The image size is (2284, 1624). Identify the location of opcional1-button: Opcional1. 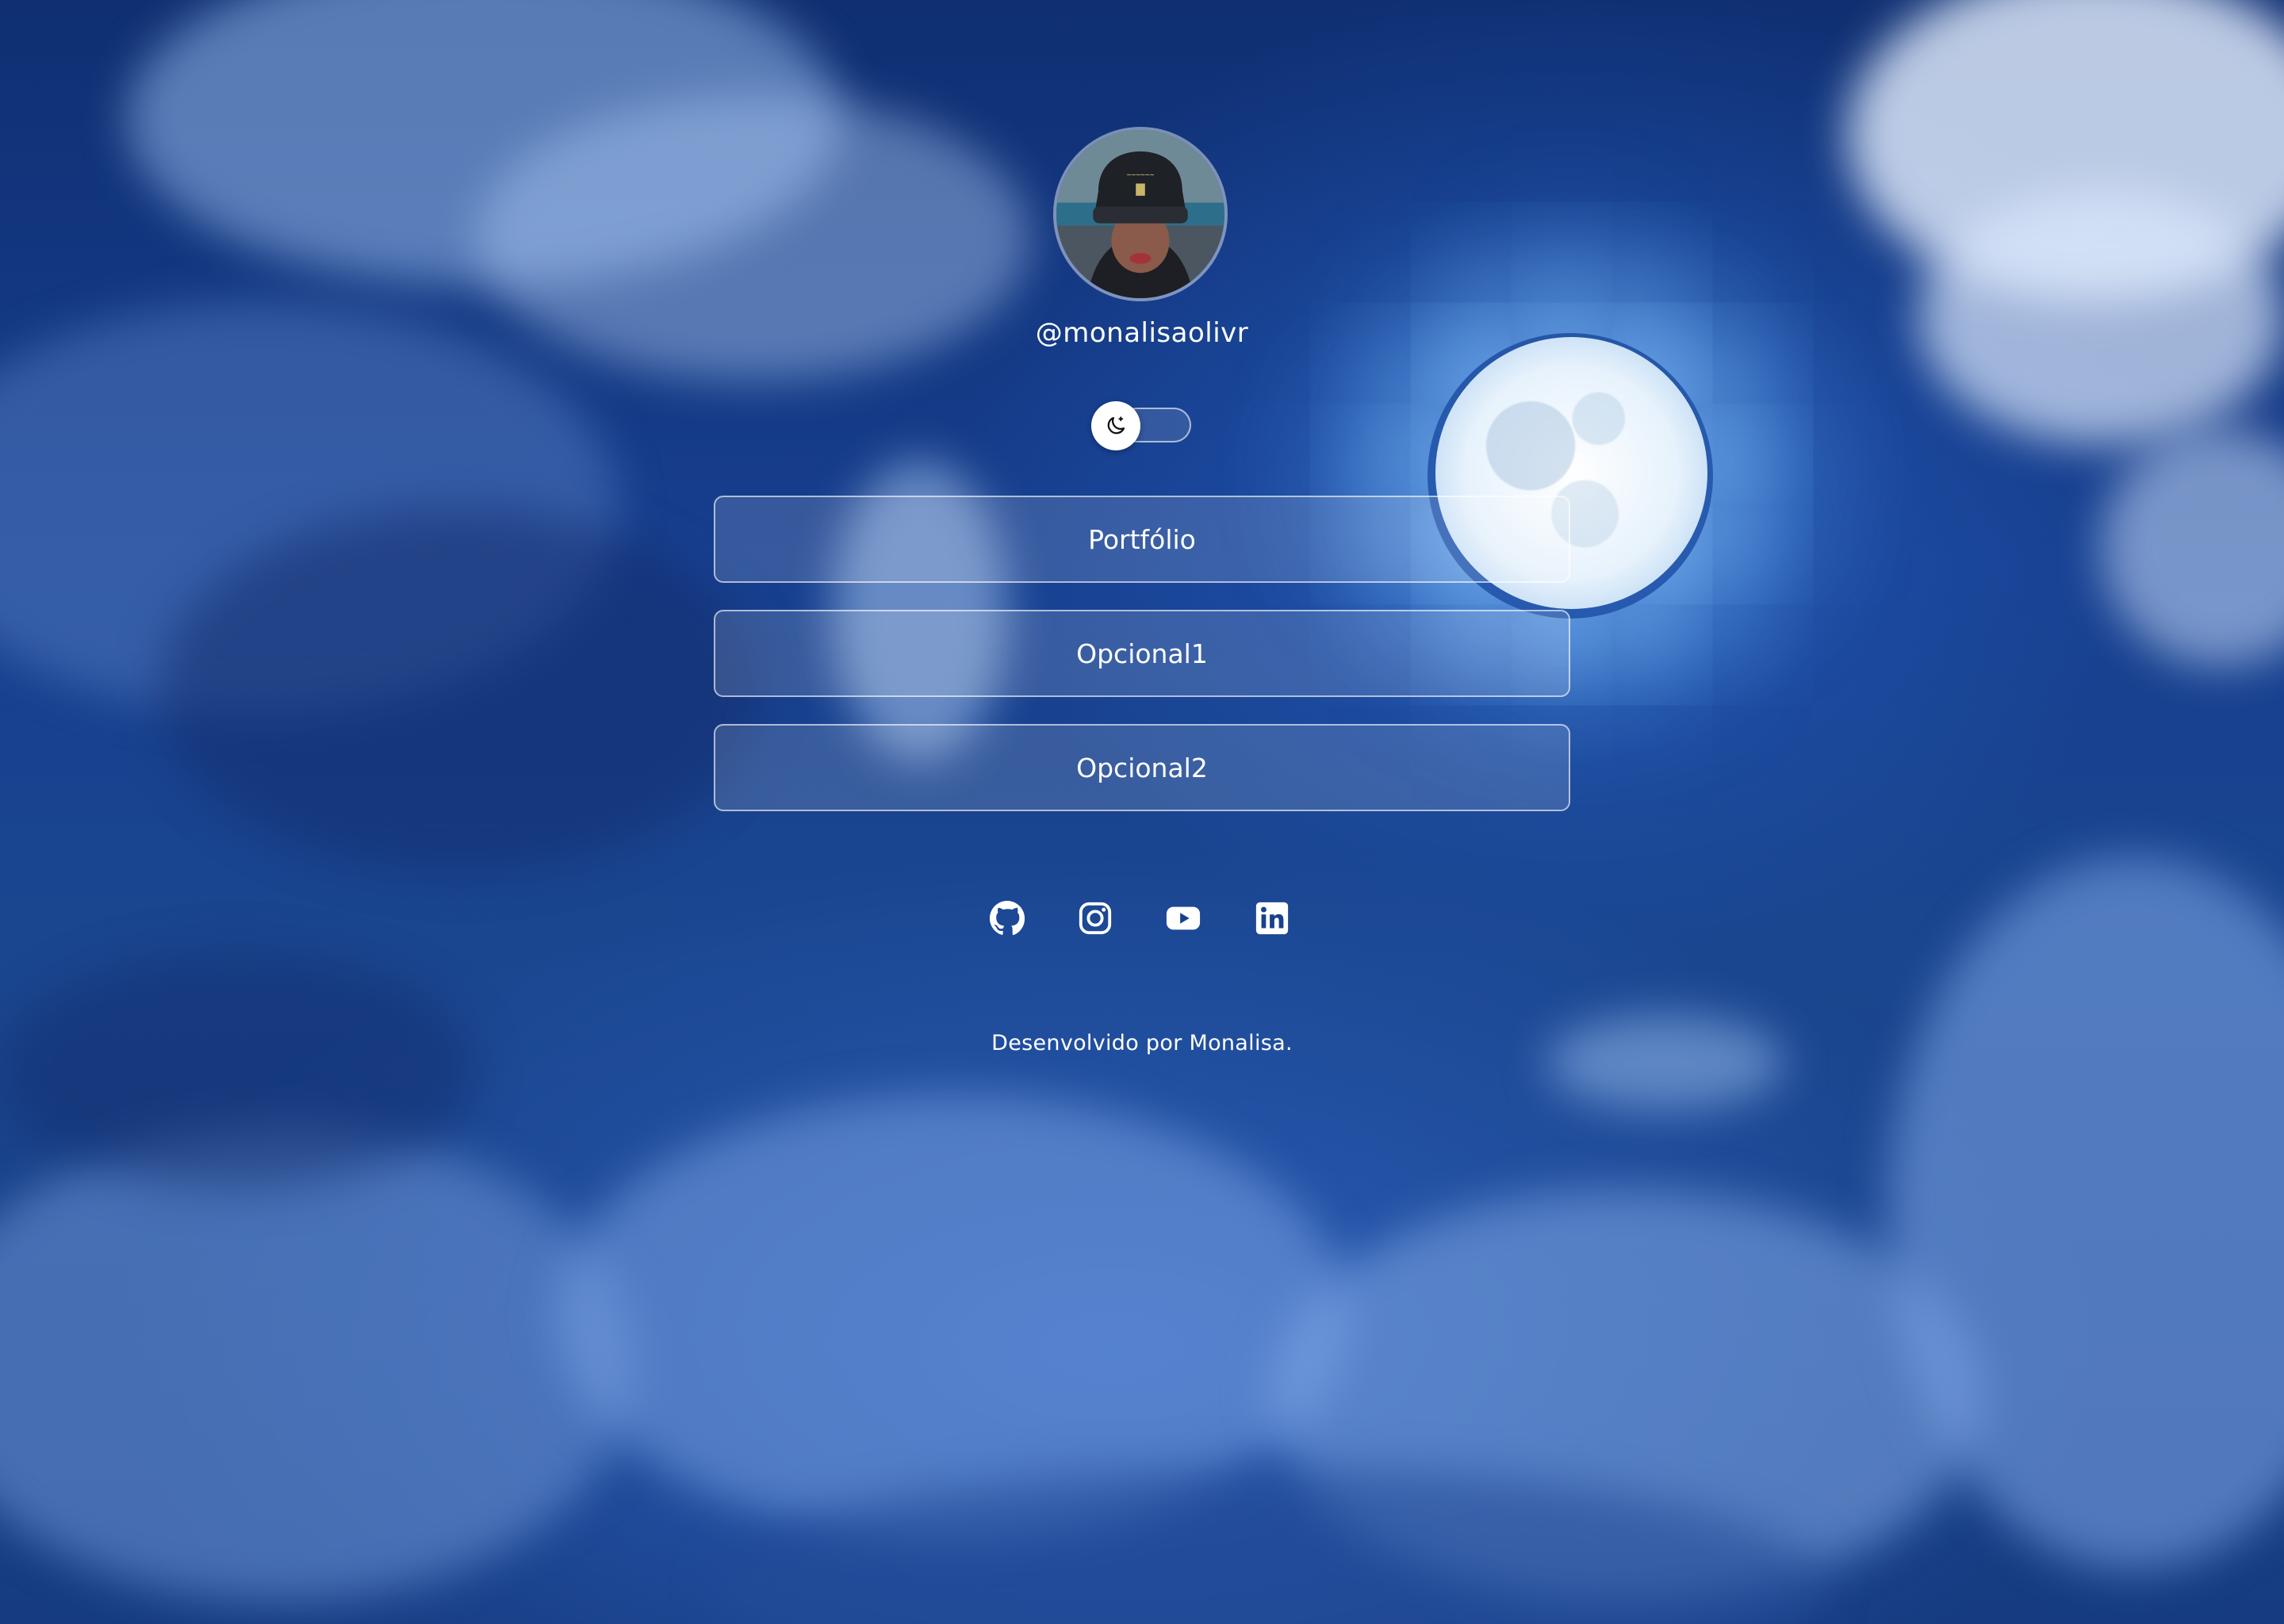
(1142, 653).